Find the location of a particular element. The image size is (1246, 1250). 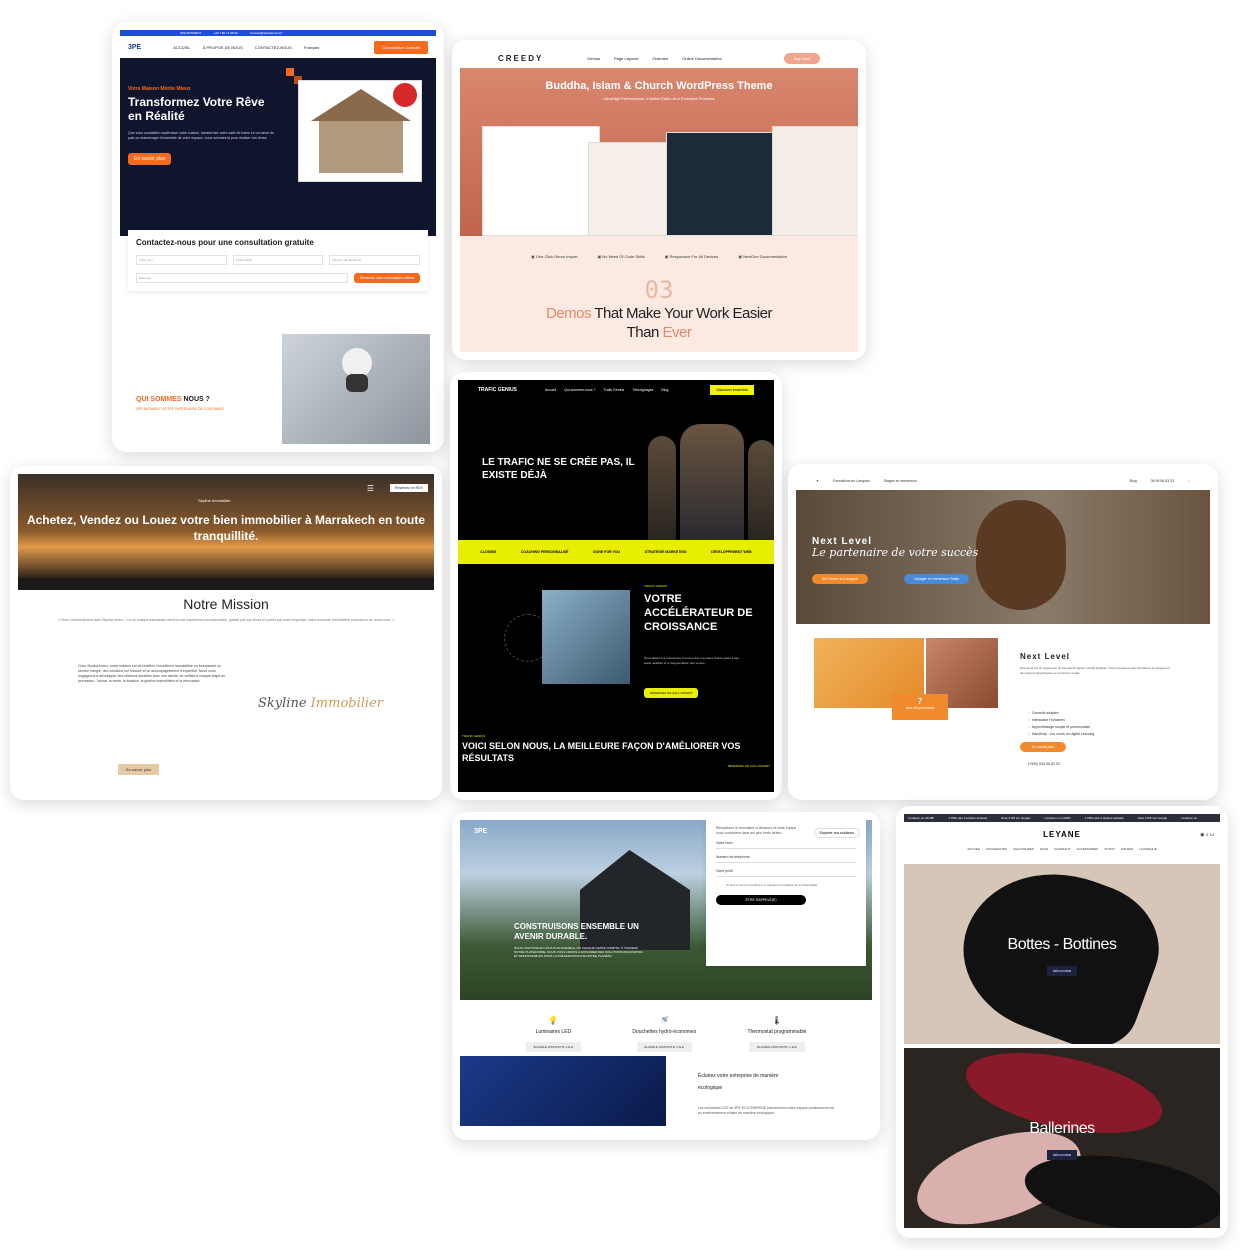

user-icon: ◉ is located at coordinates (1202, 835).